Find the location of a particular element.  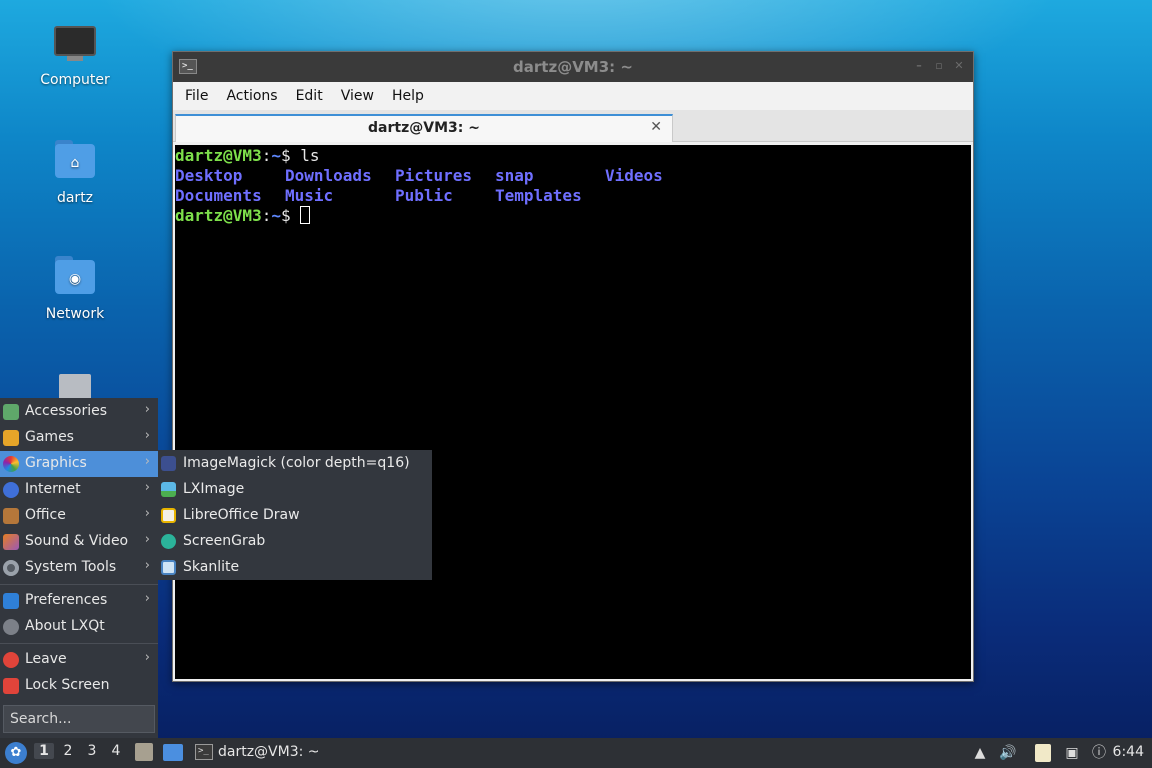

terminal-line: Documents Music Public Templates is located at coordinates (573, 196).